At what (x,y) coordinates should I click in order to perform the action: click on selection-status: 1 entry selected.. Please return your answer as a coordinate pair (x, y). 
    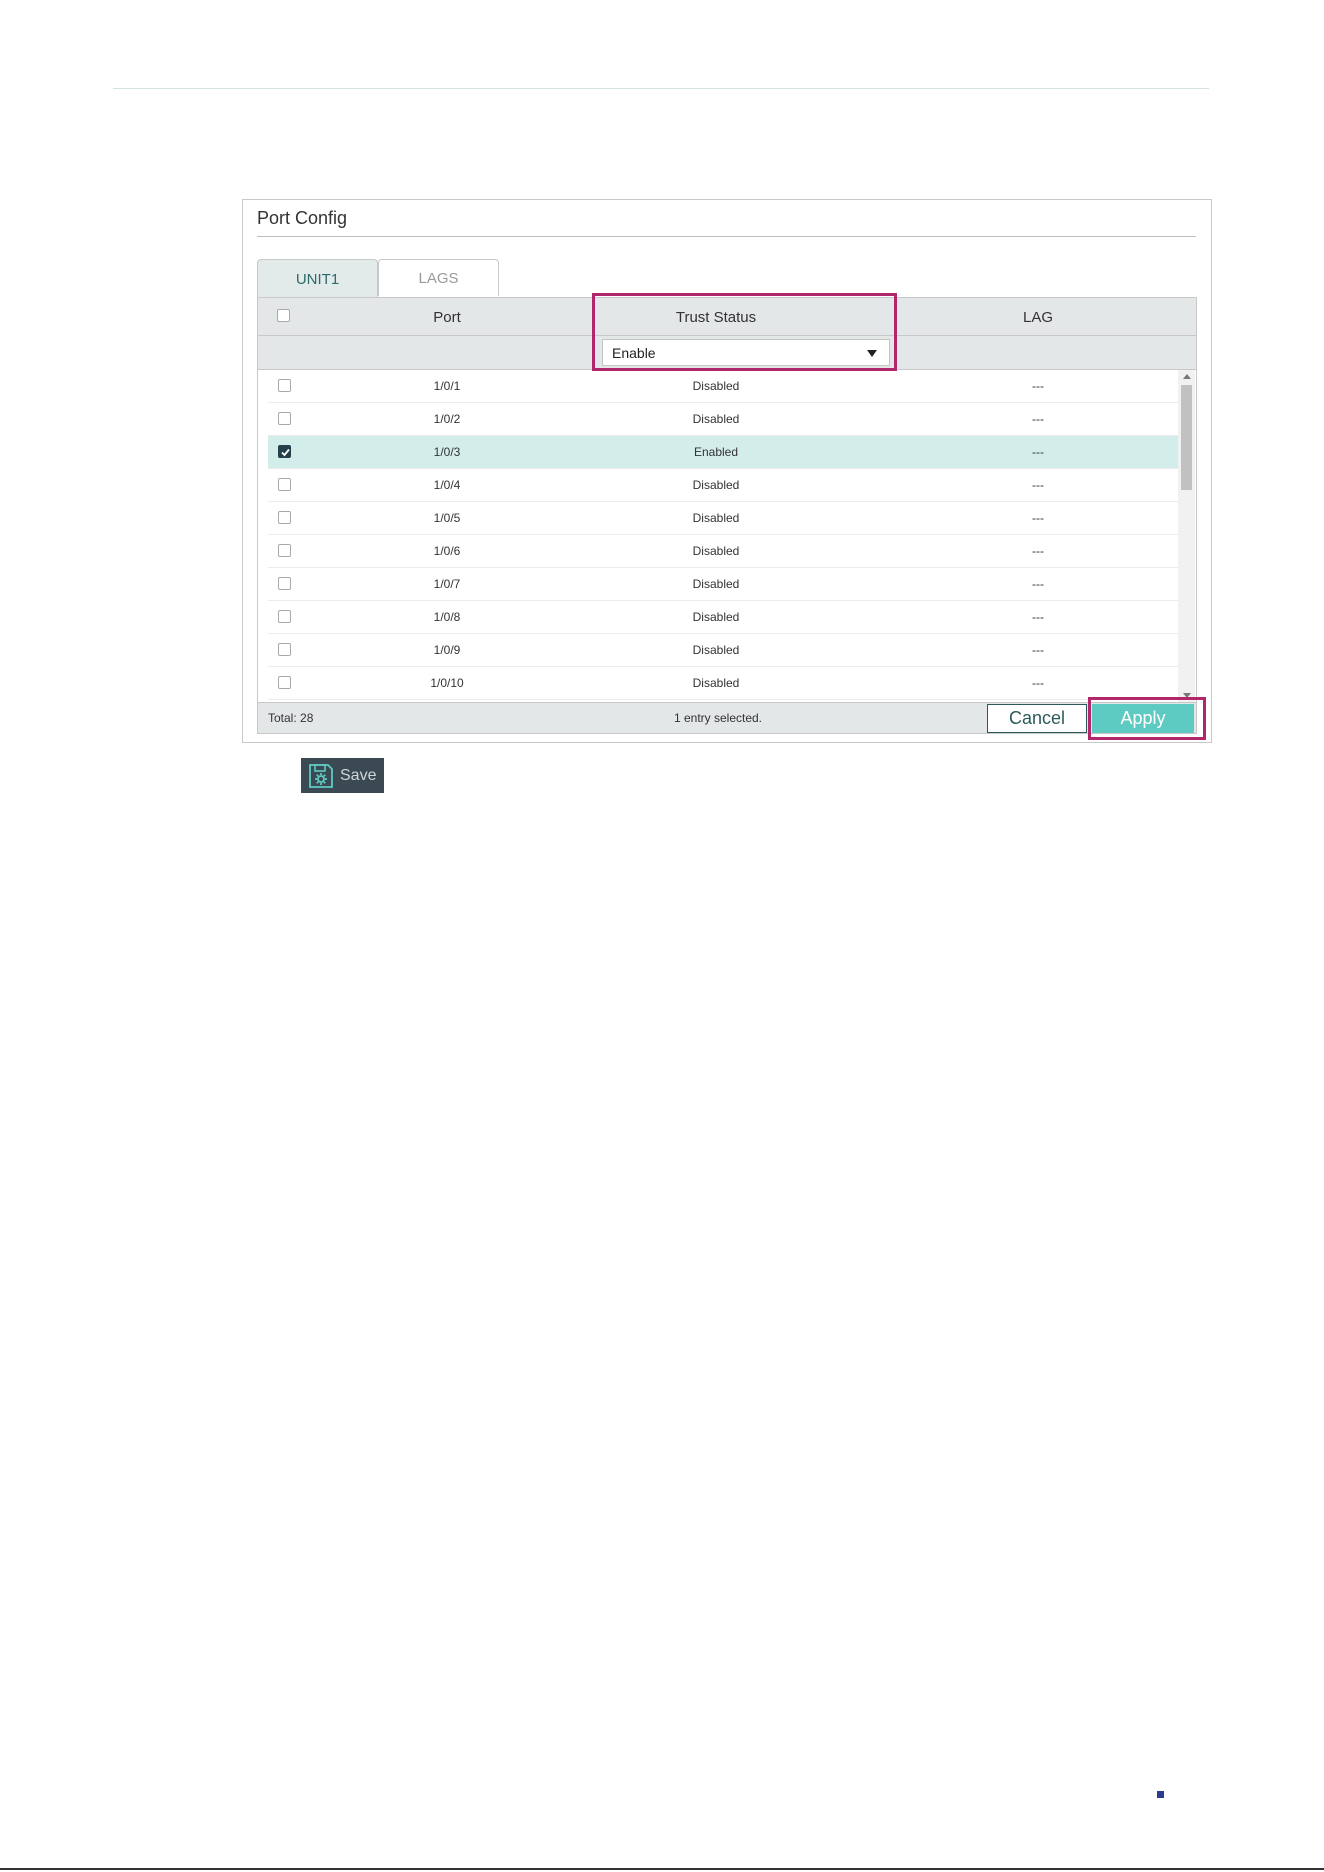
    Looking at the image, I should click on (718, 718).